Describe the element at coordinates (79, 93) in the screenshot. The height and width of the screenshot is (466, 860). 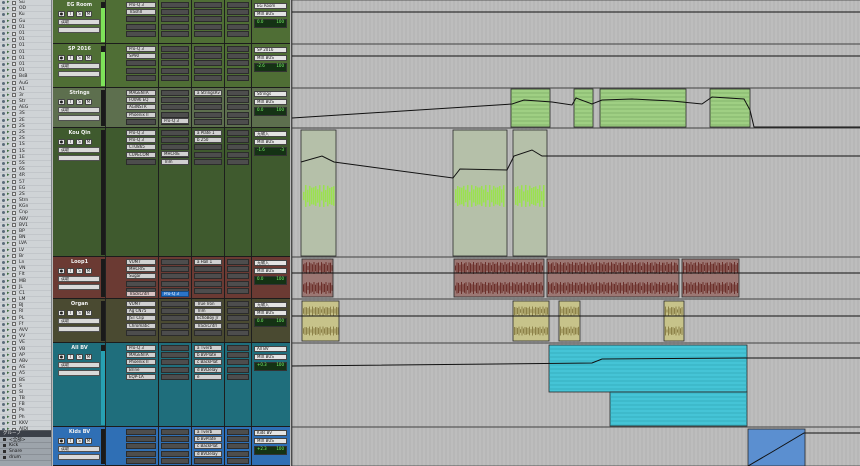
I see `track-name: Strings` at that location.